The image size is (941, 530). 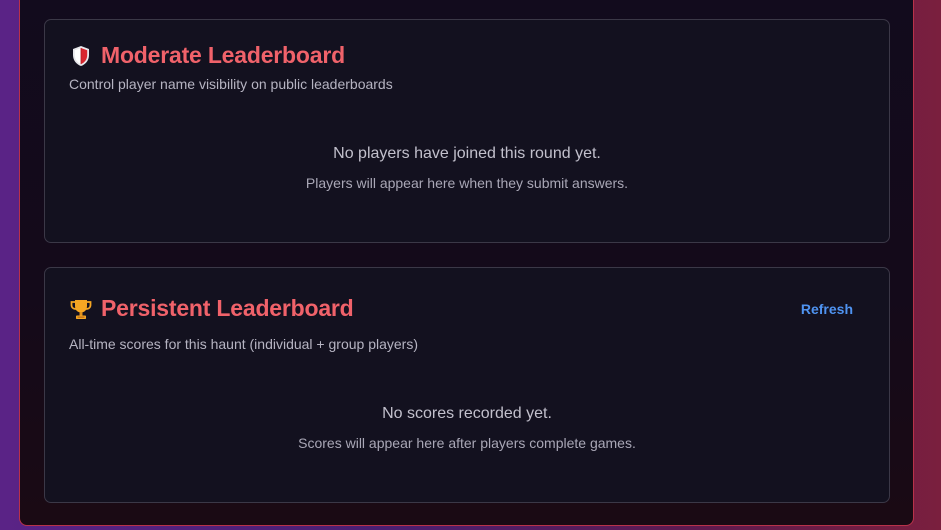 I want to click on persistent-leaderboard-title-row: Persistent Leaderboard, so click(x=211, y=308).